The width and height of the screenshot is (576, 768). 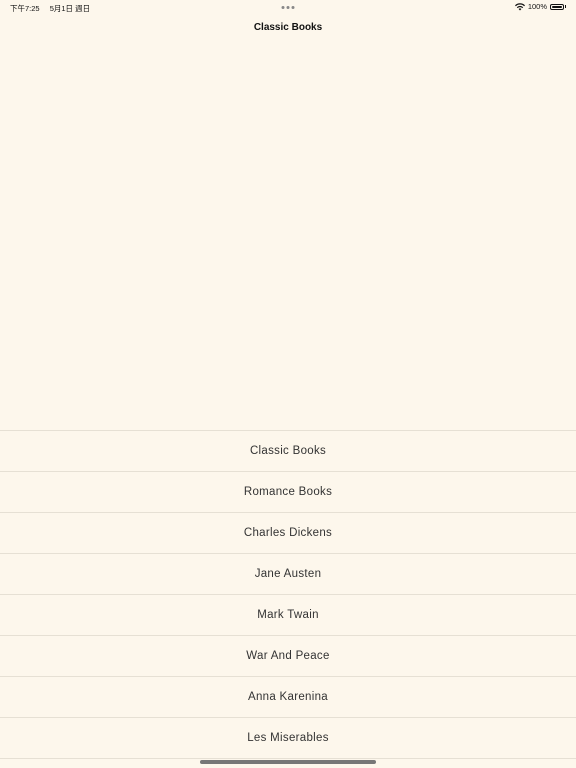 I want to click on status-left: 下午7:25 5月1日 週日, so click(x=54, y=8).